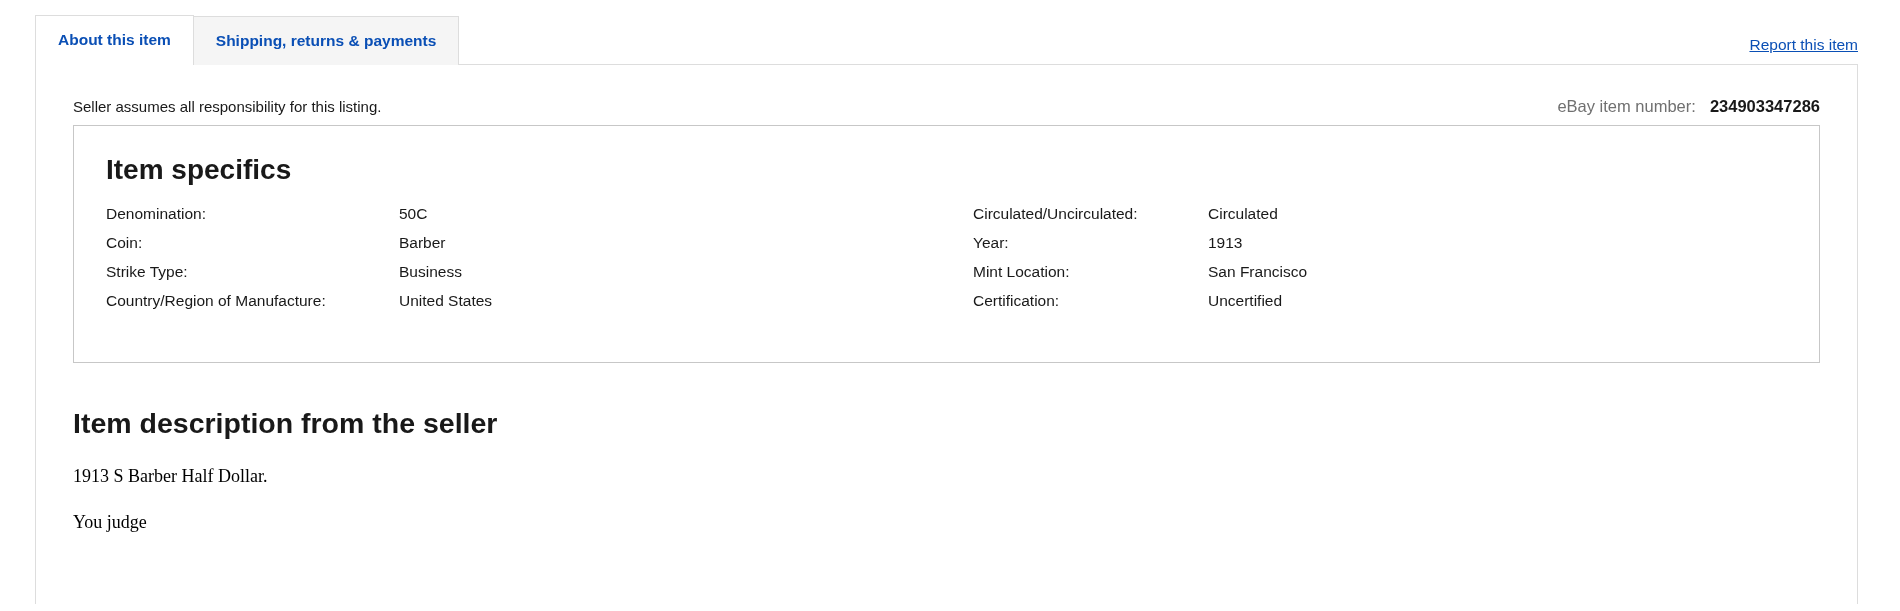  Describe the element at coordinates (227, 106) in the screenshot. I see `responsibility-note: Seller assumes all responsibility for this listing.` at that location.